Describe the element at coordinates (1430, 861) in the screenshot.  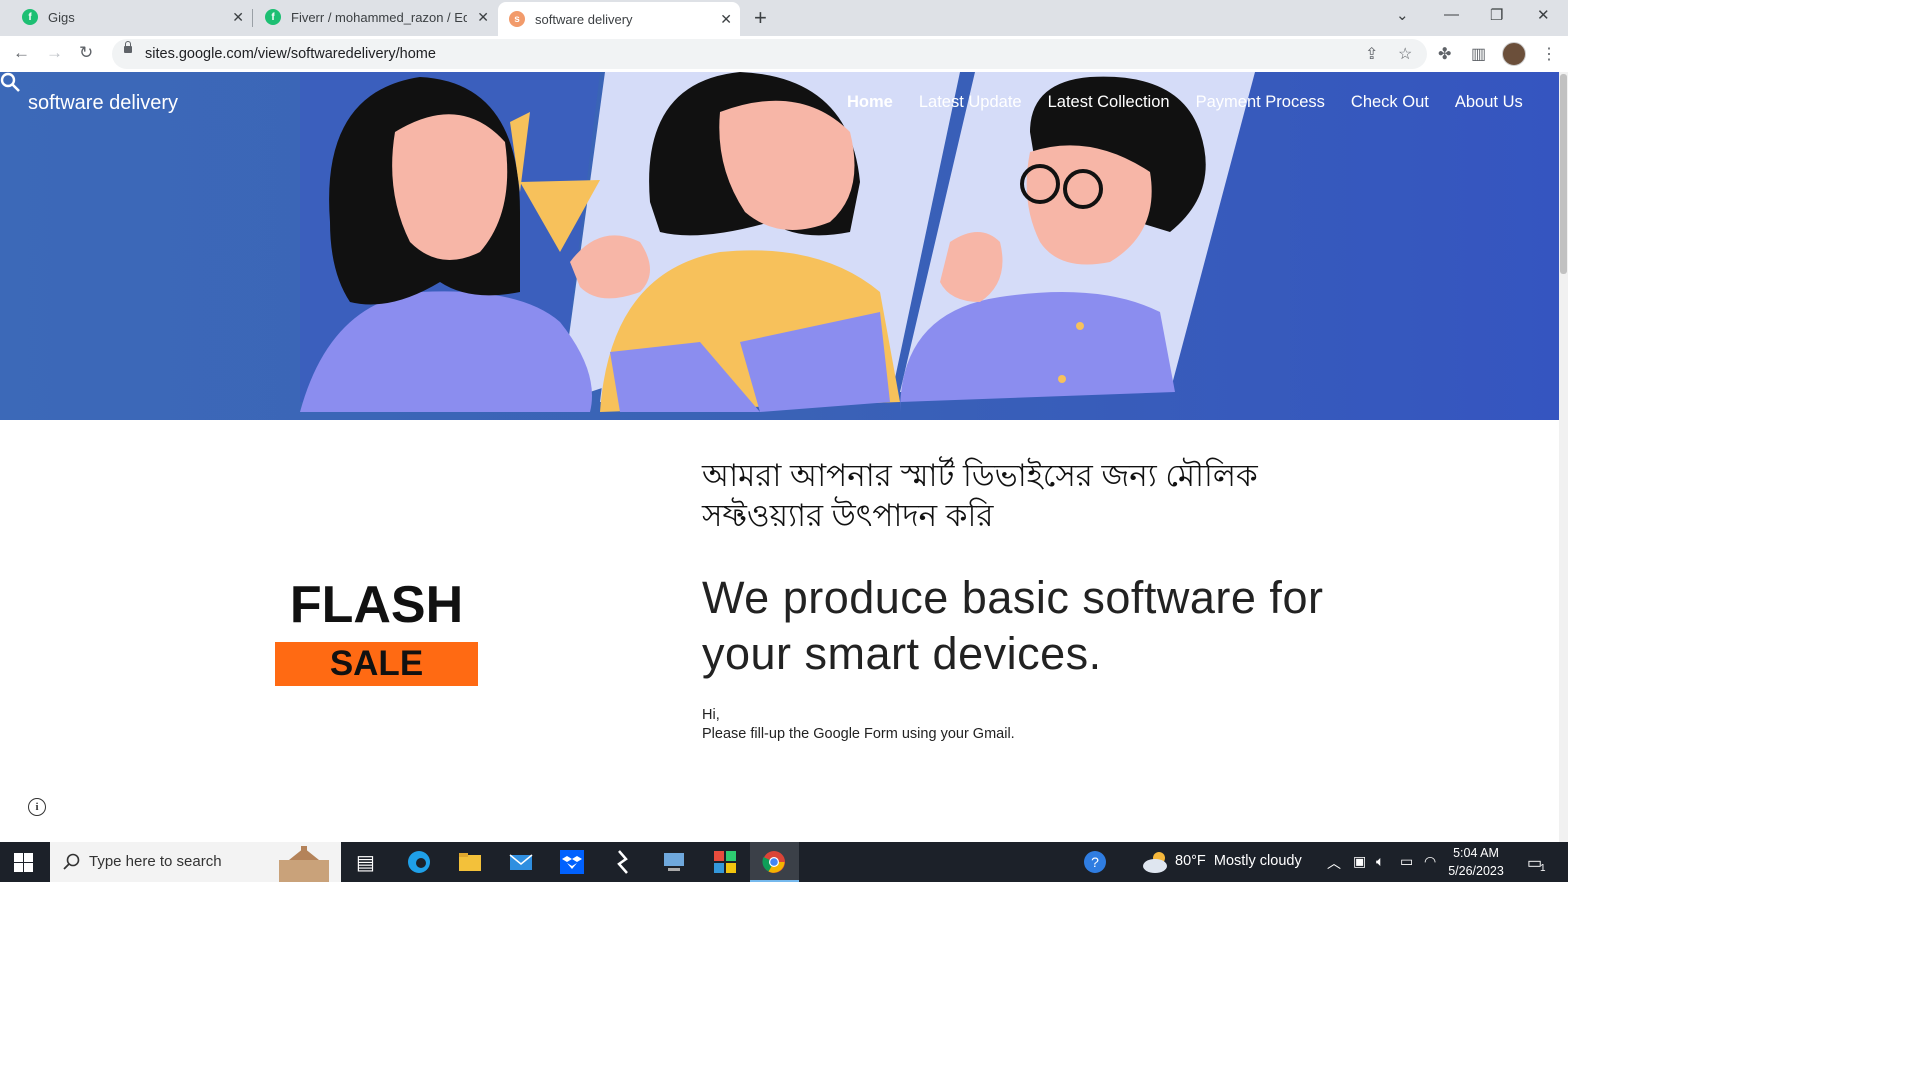
I see `wifi-icon: ◠` at that location.